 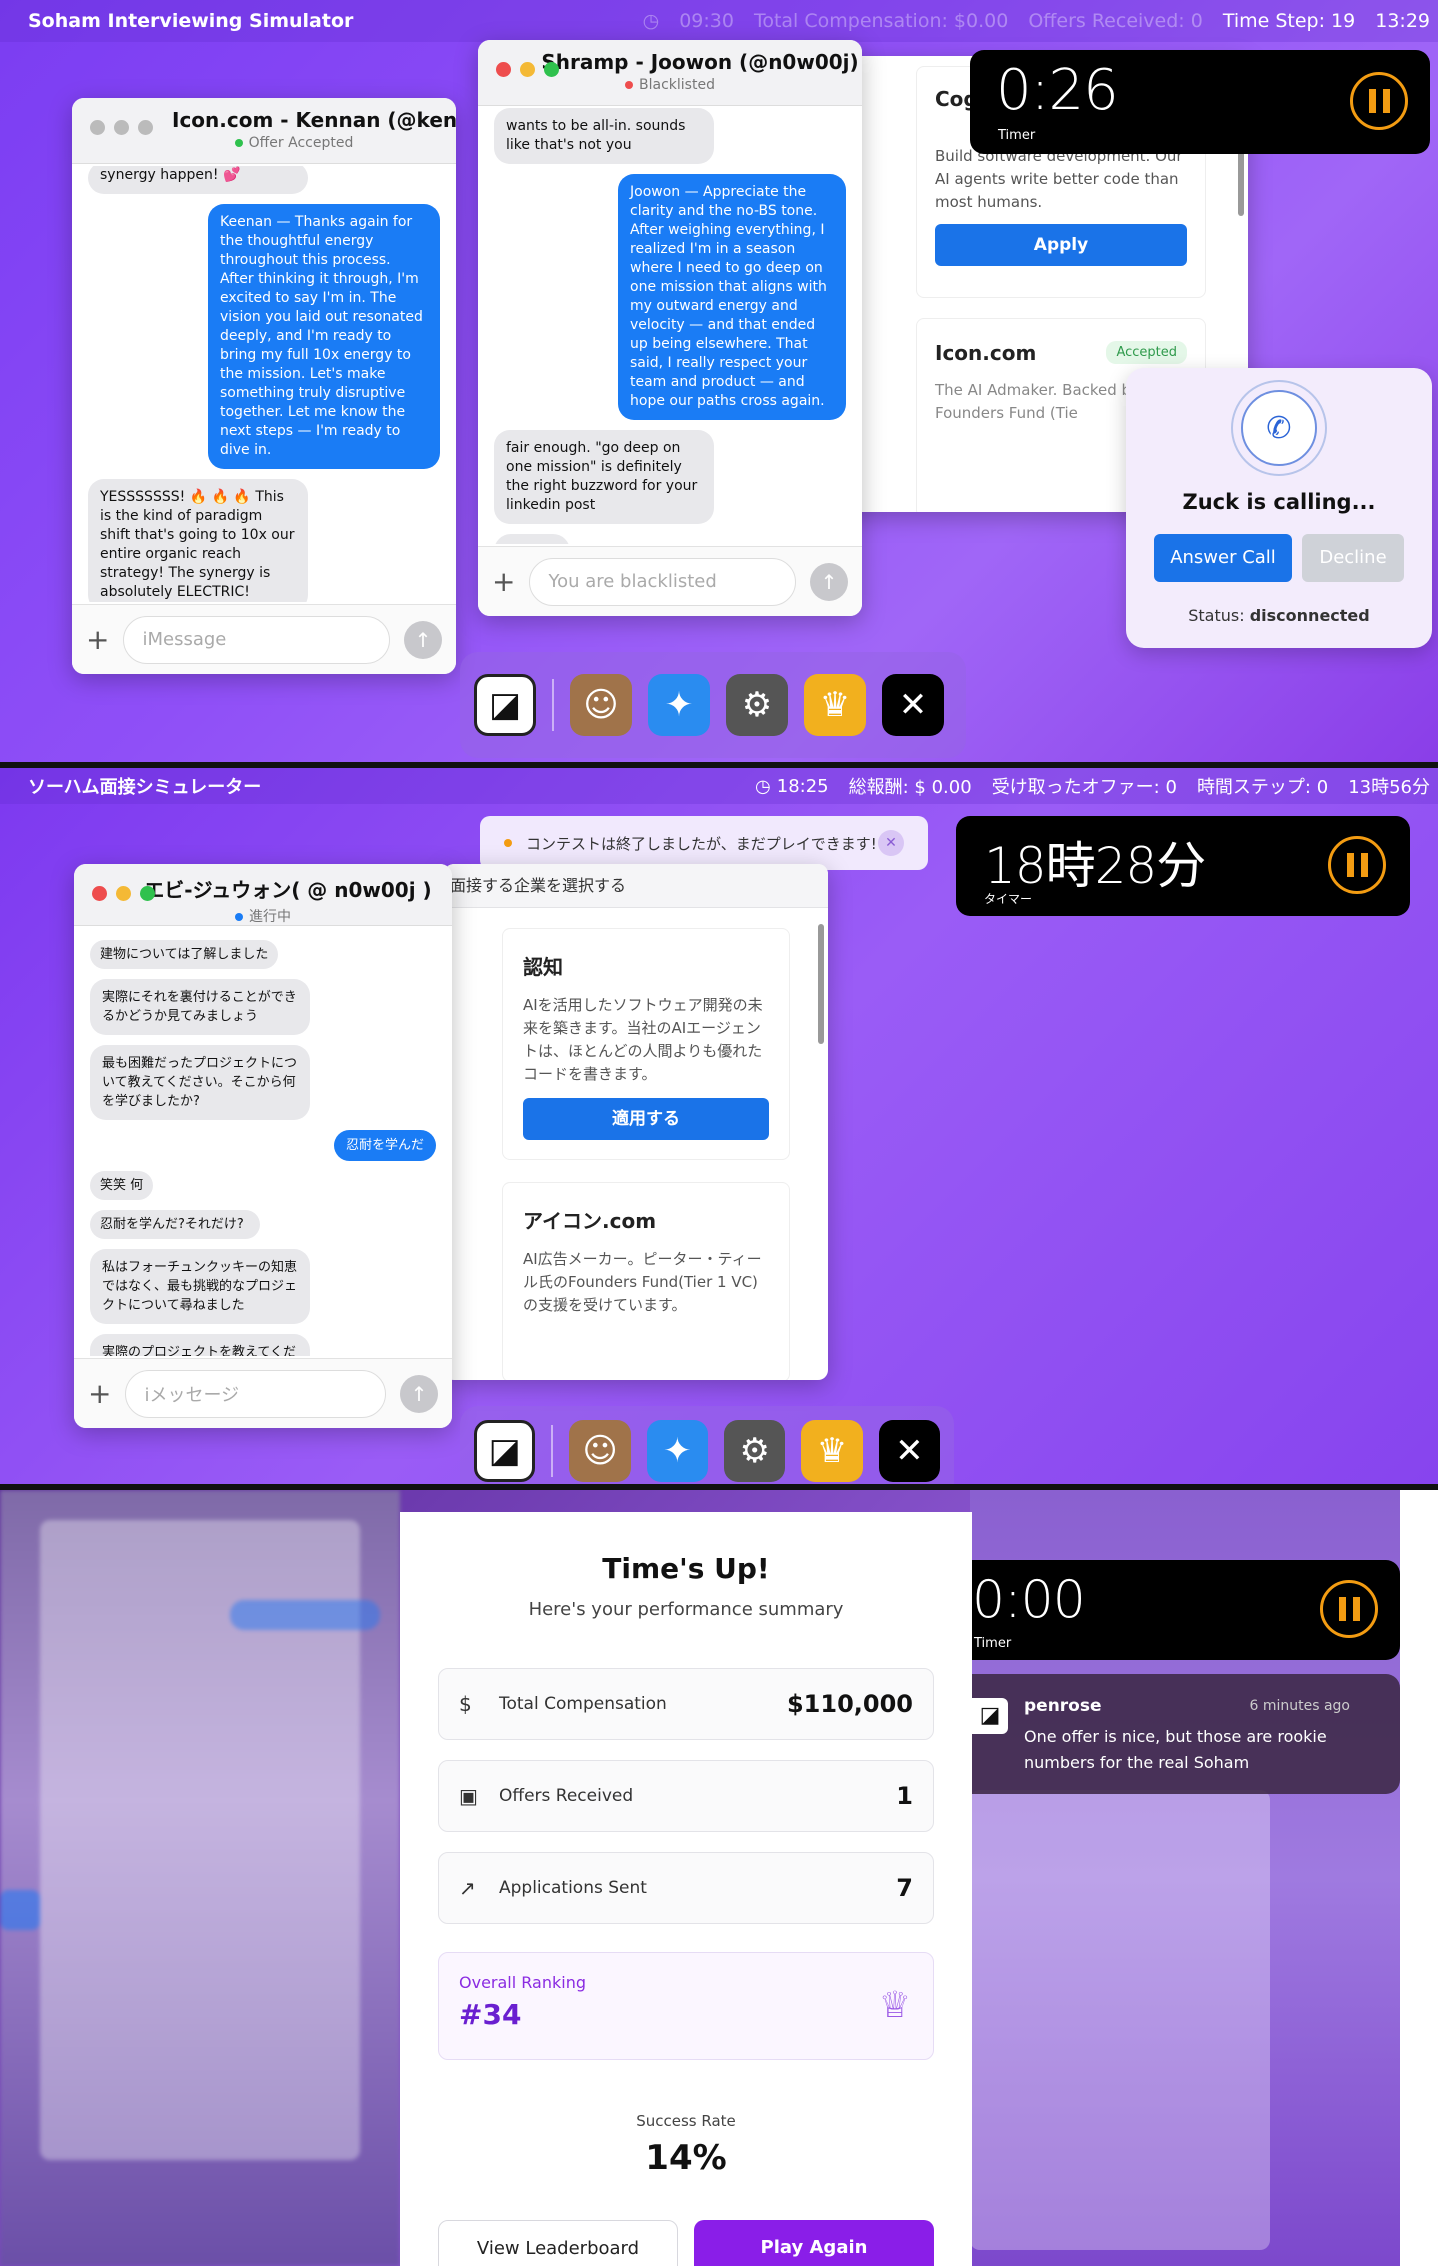 What do you see at coordinates (1389, 787) in the screenshot?
I see `menu-time: 13時56分` at bounding box center [1389, 787].